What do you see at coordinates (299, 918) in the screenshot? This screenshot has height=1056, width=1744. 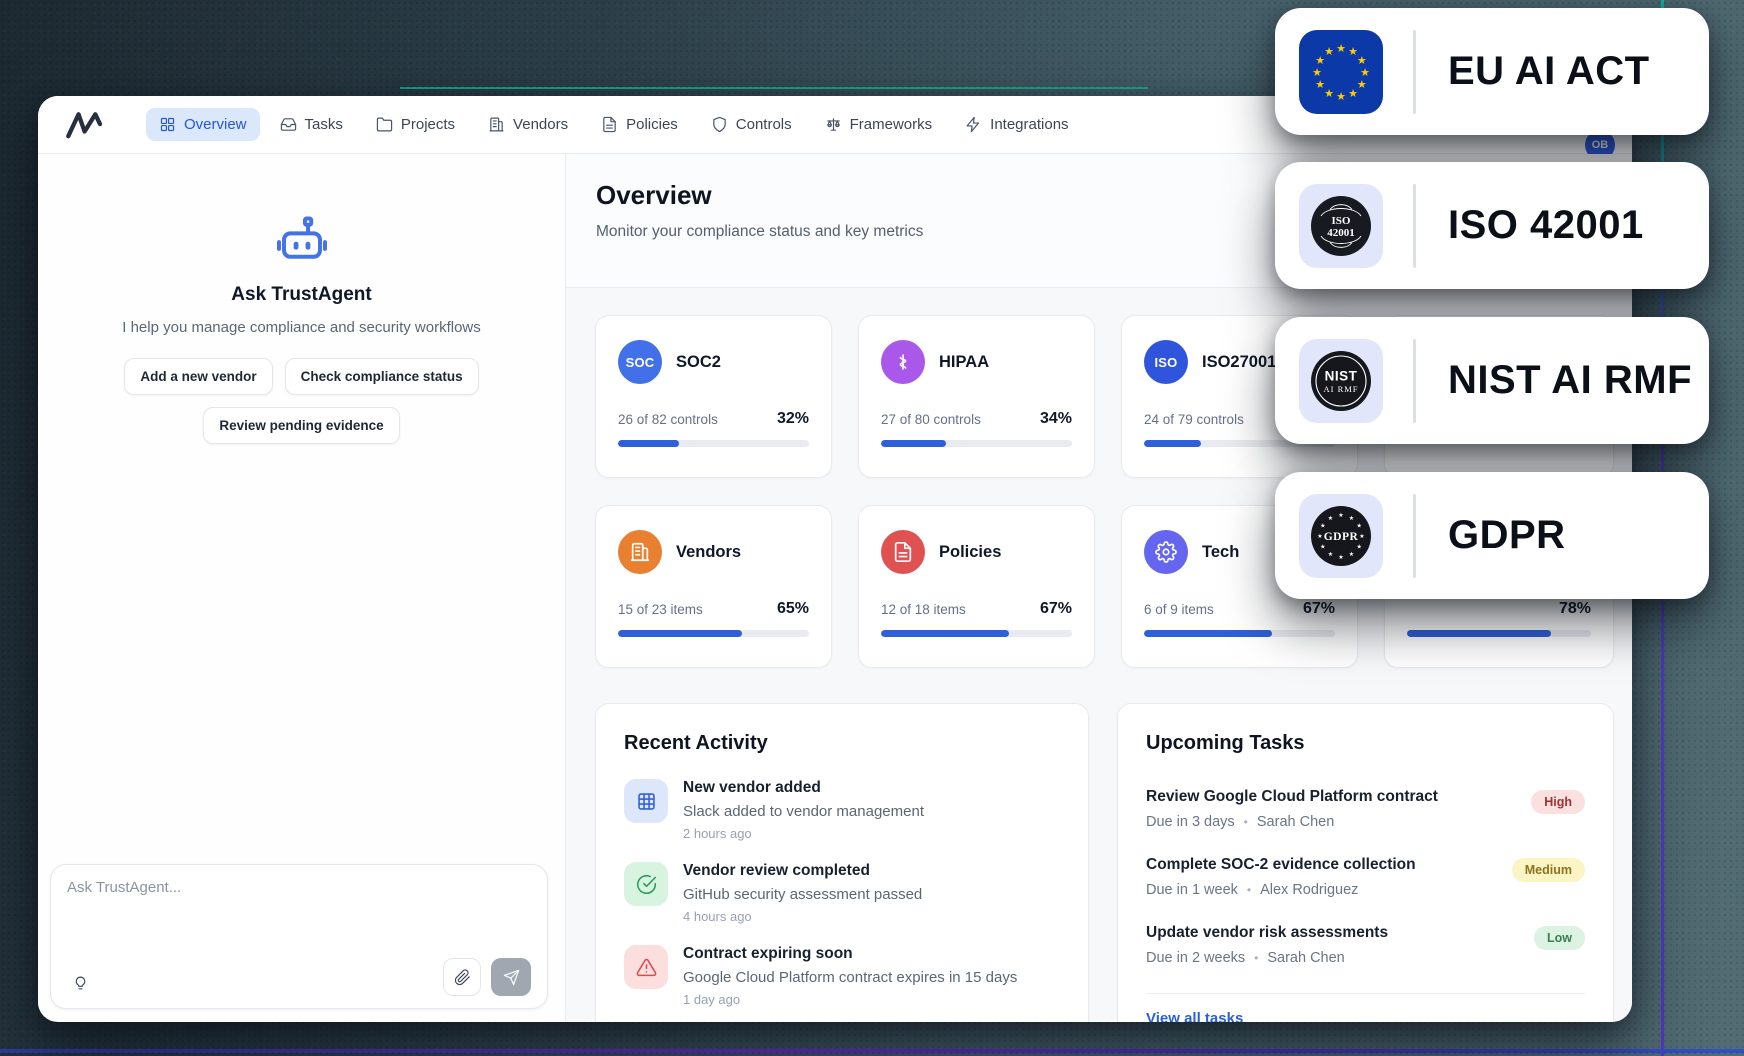 I see `agent-chat-input` at bounding box center [299, 918].